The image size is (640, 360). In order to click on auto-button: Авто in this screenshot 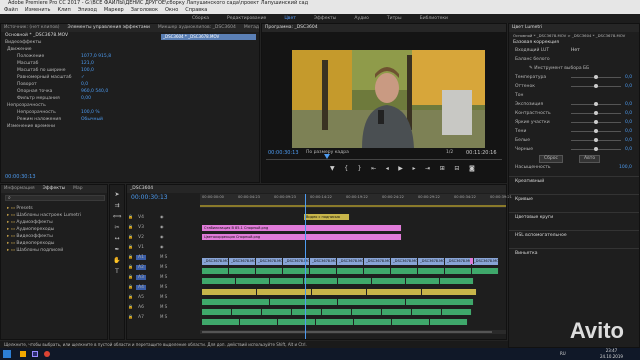, I will do `click(590, 159)`.